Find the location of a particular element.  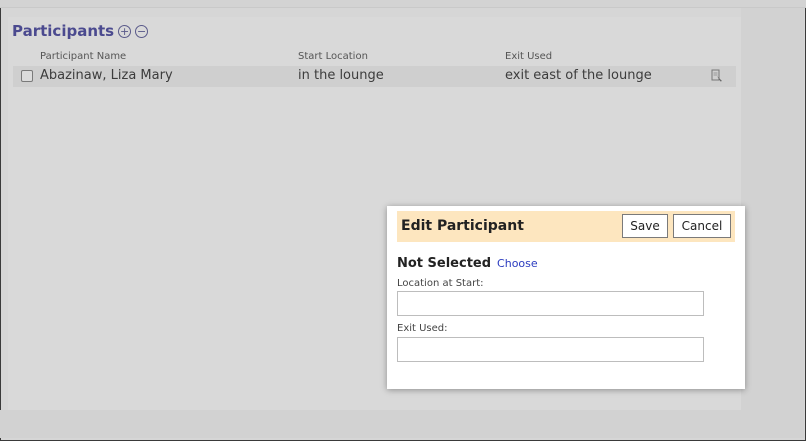

column-header-exit-used: Exit Used is located at coordinates (528, 56).